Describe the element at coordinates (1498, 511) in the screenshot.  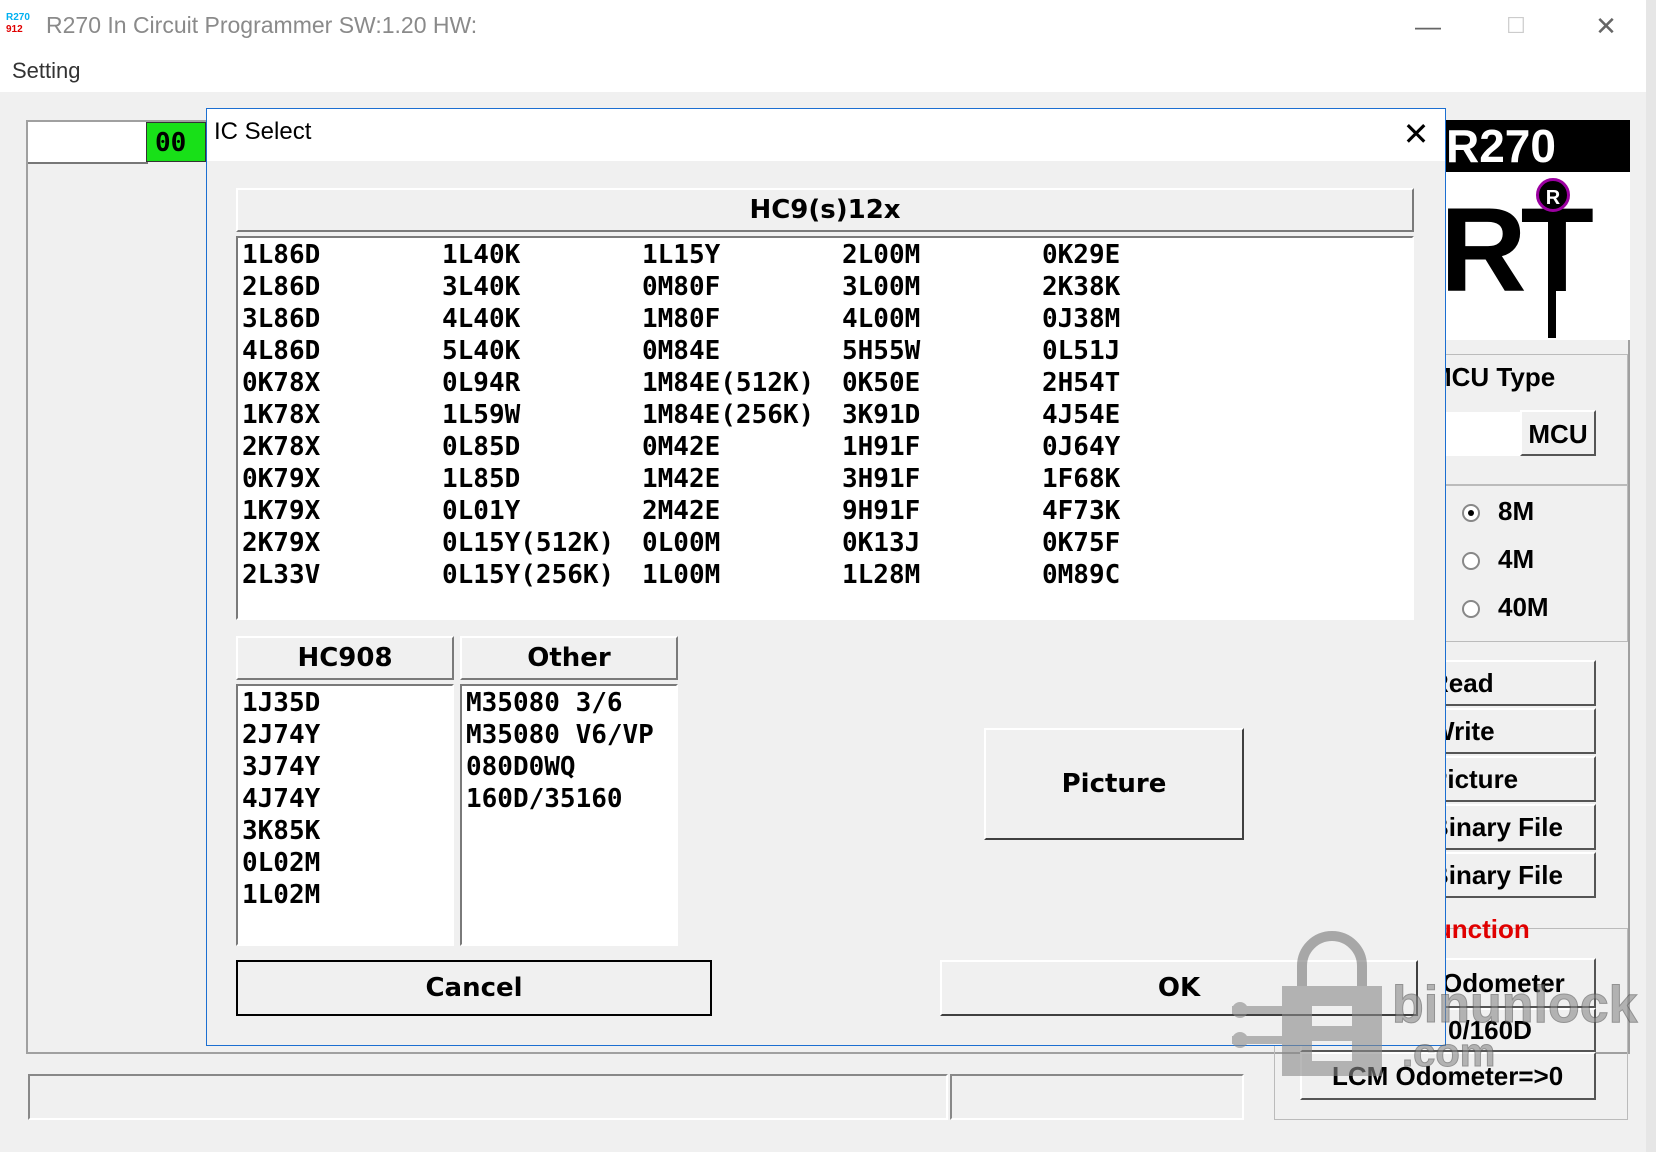
I see `radio-8m: 8M` at that location.